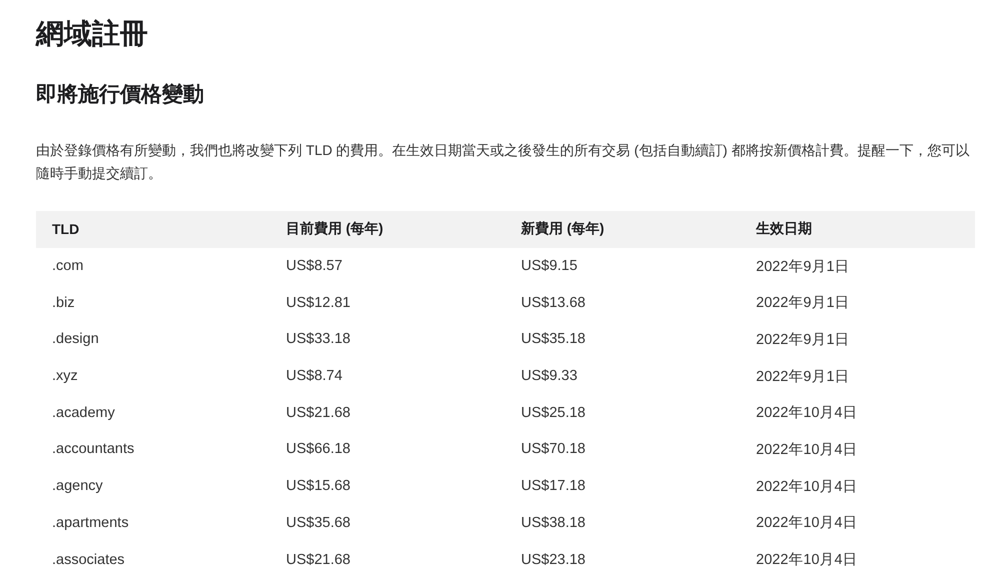 The image size is (1000, 574). What do you see at coordinates (553, 522) in the screenshot?
I see `table-cell-text: US$38.18` at bounding box center [553, 522].